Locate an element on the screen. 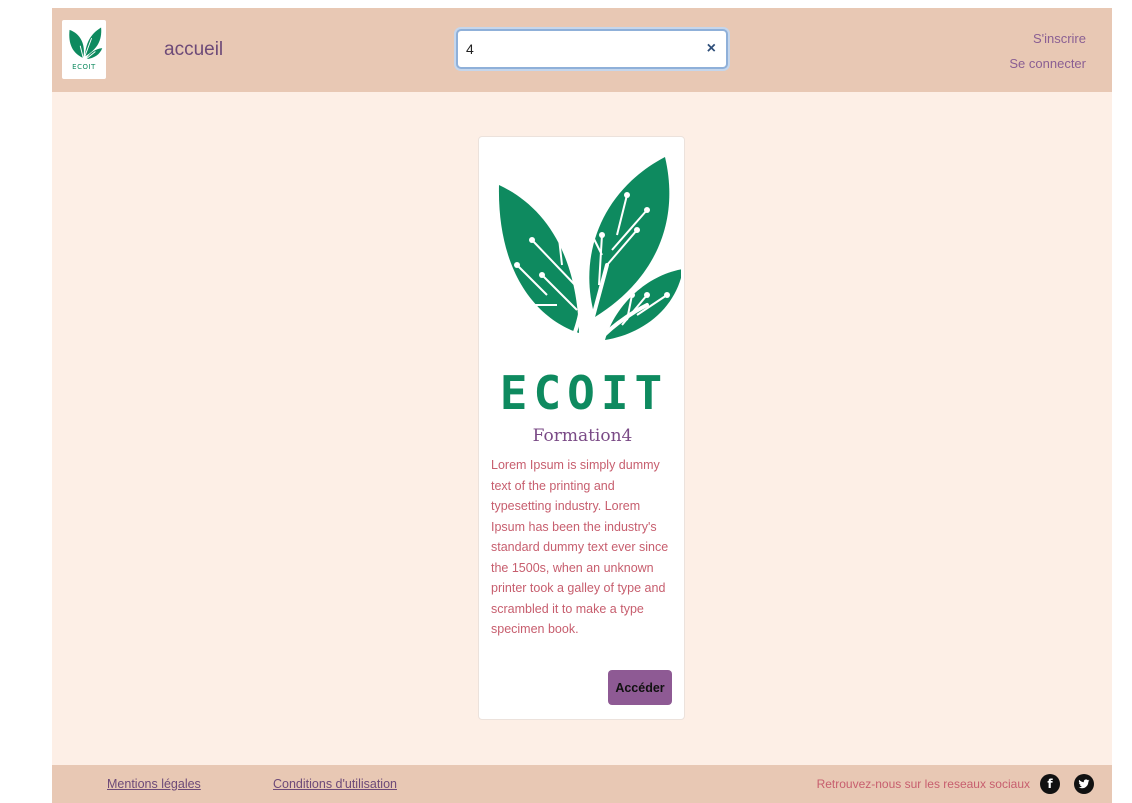 This screenshot has height=803, width=1132. search-box: × is located at coordinates (592, 49).